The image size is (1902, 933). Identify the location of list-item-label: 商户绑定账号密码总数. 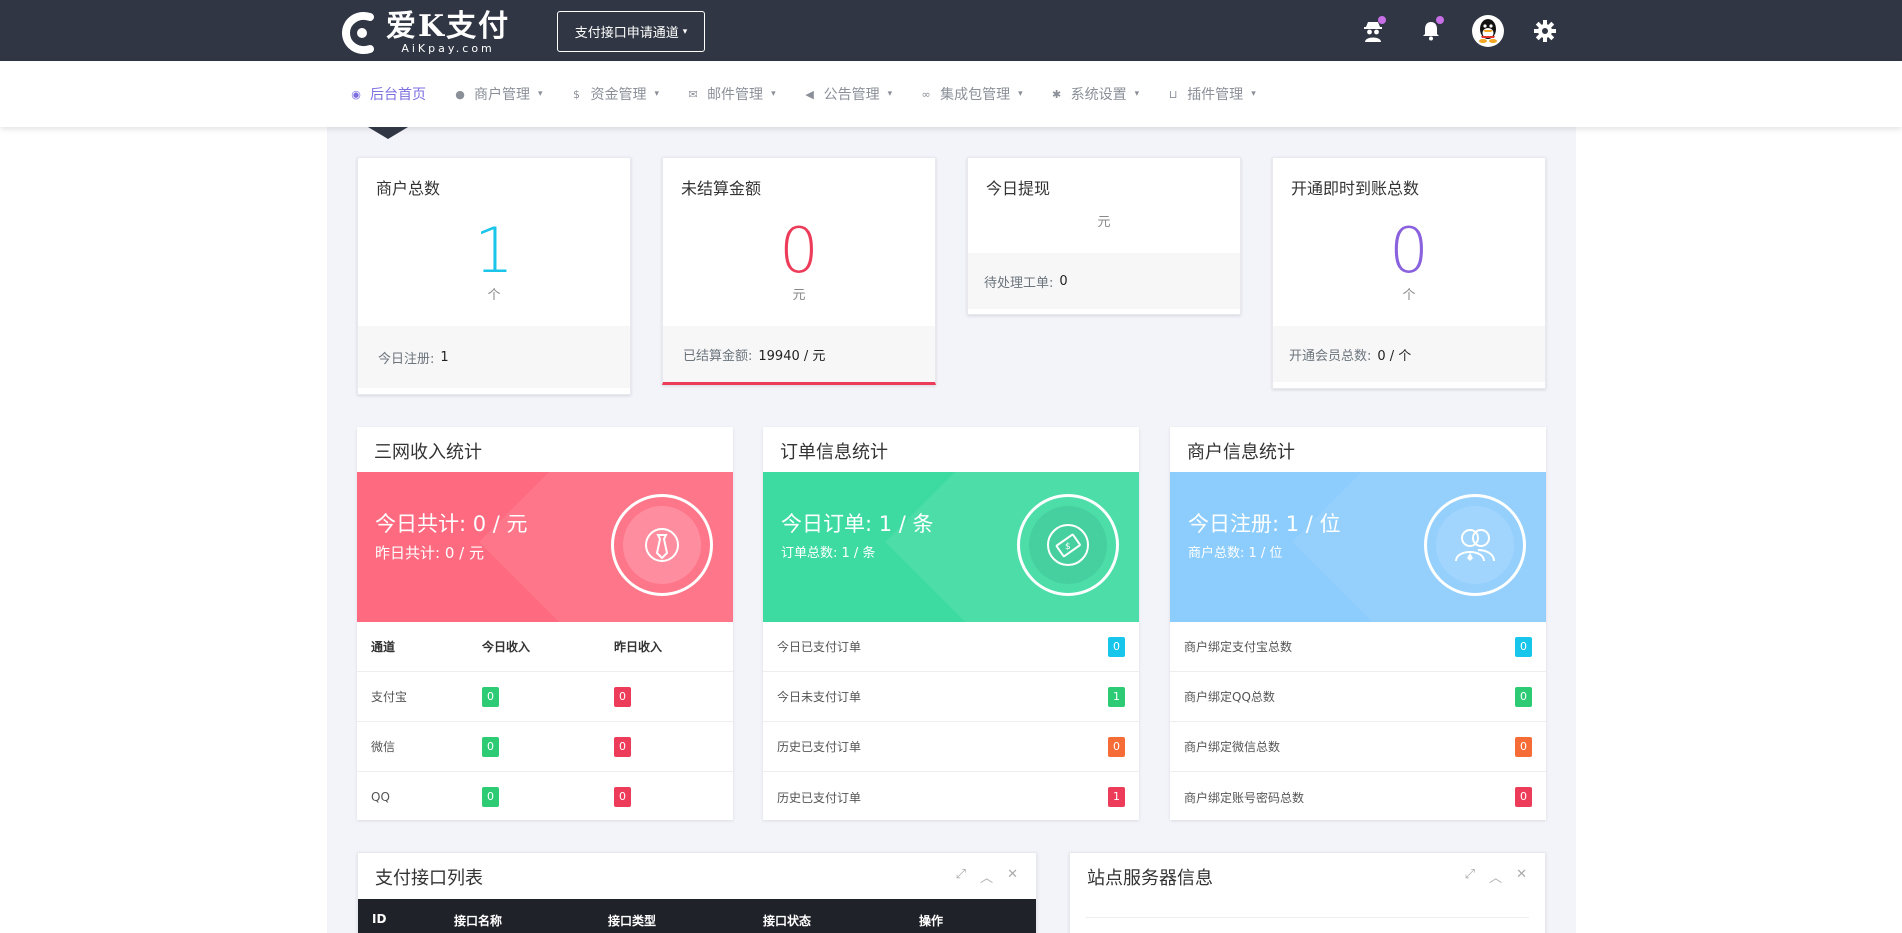
(1244, 797).